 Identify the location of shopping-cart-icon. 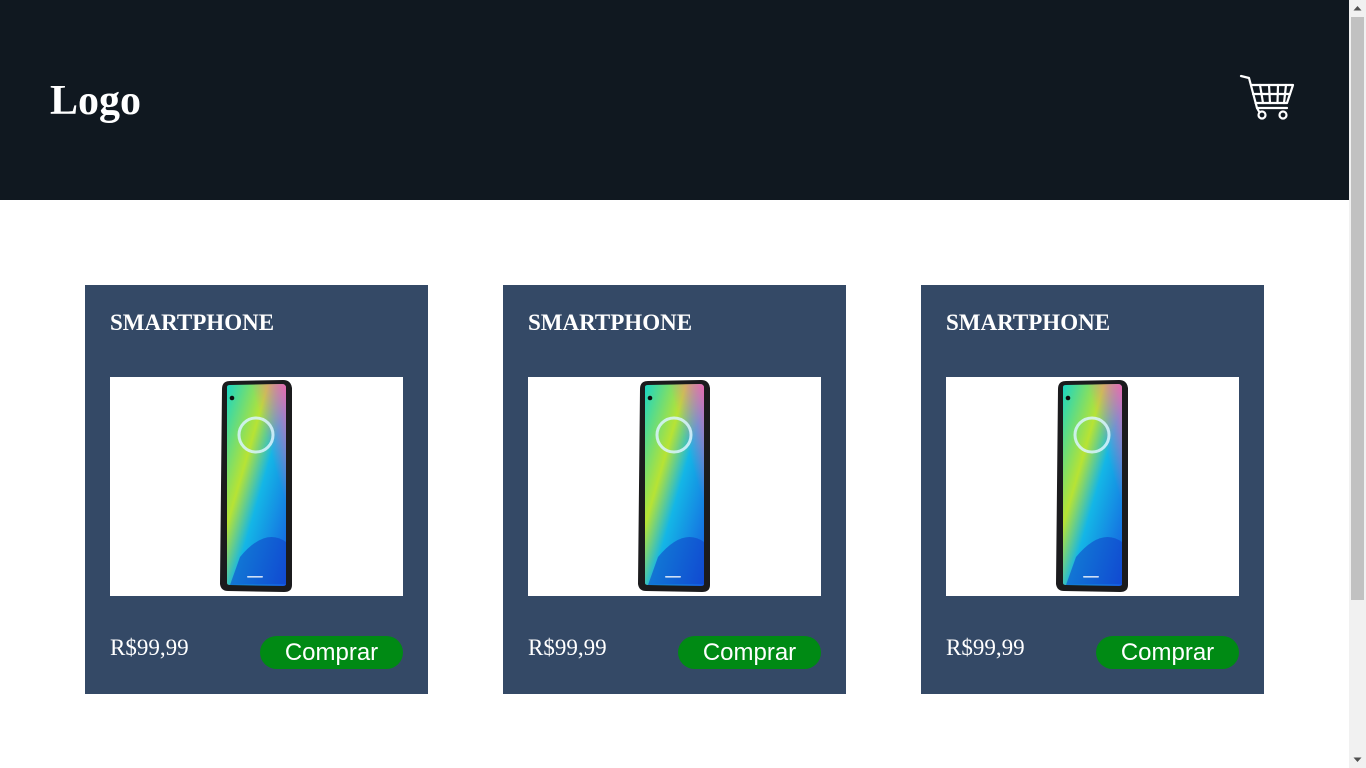
(1267, 98).